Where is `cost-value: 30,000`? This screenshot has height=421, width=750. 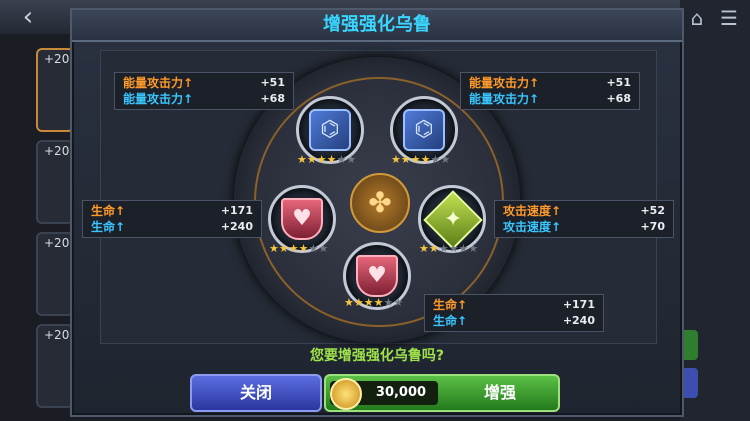 cost-value: 30,000 is located at coordinates (401, 392).